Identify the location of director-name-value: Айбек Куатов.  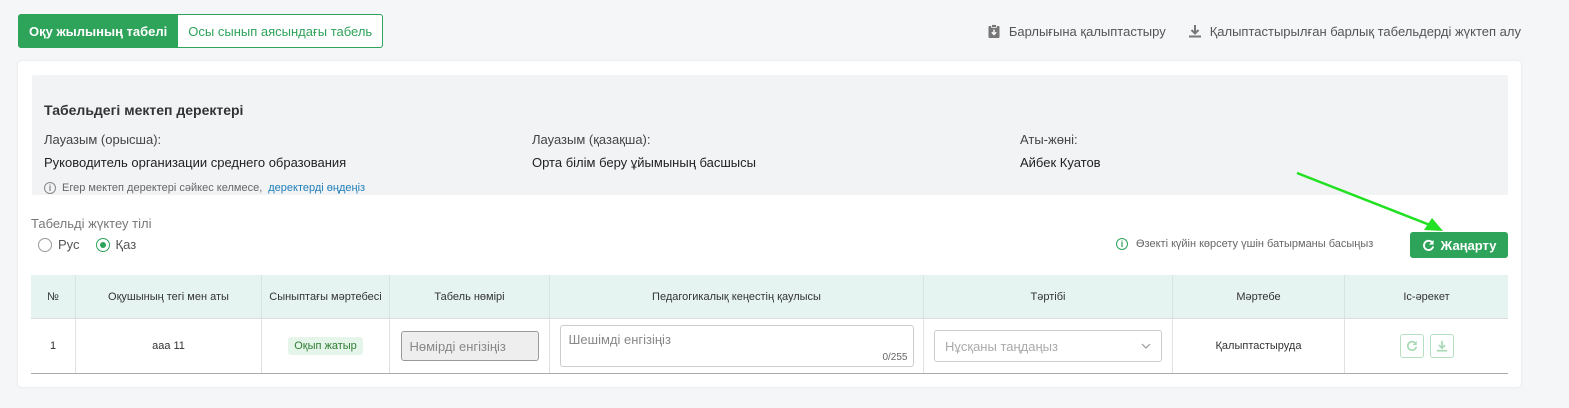
(1060, 162).